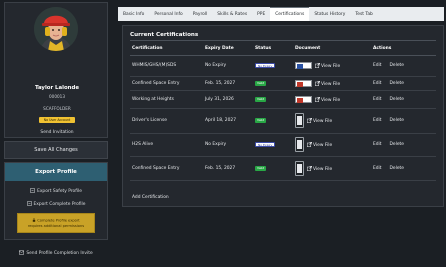 Image resolution: width=446 pixels, height=267 pixels. What do you see at coordinates (265, 144) in the screenshot?
I see `status-badge: No Expiry` at bounding box center [265, 144].